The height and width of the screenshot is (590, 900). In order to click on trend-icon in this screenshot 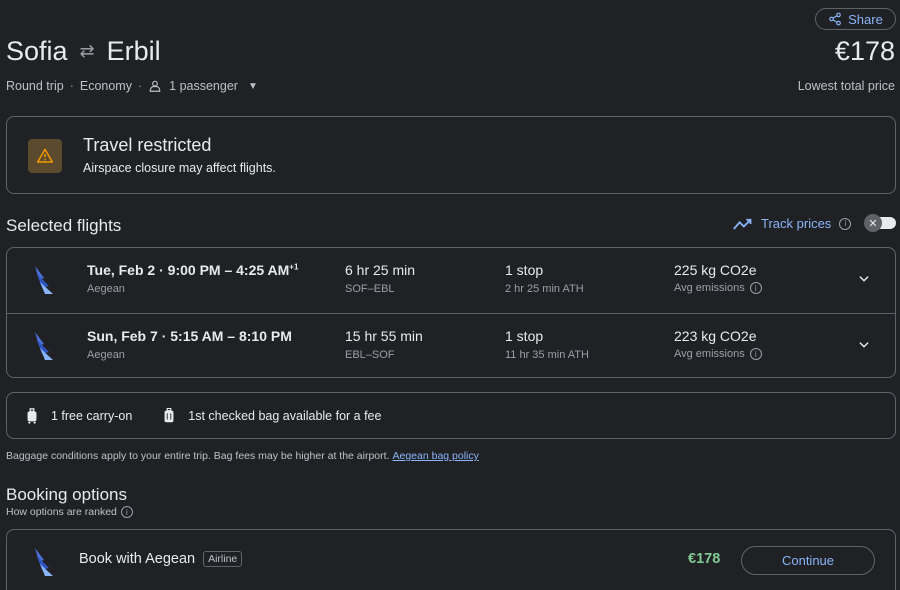, I will do `click(742, 224)`.